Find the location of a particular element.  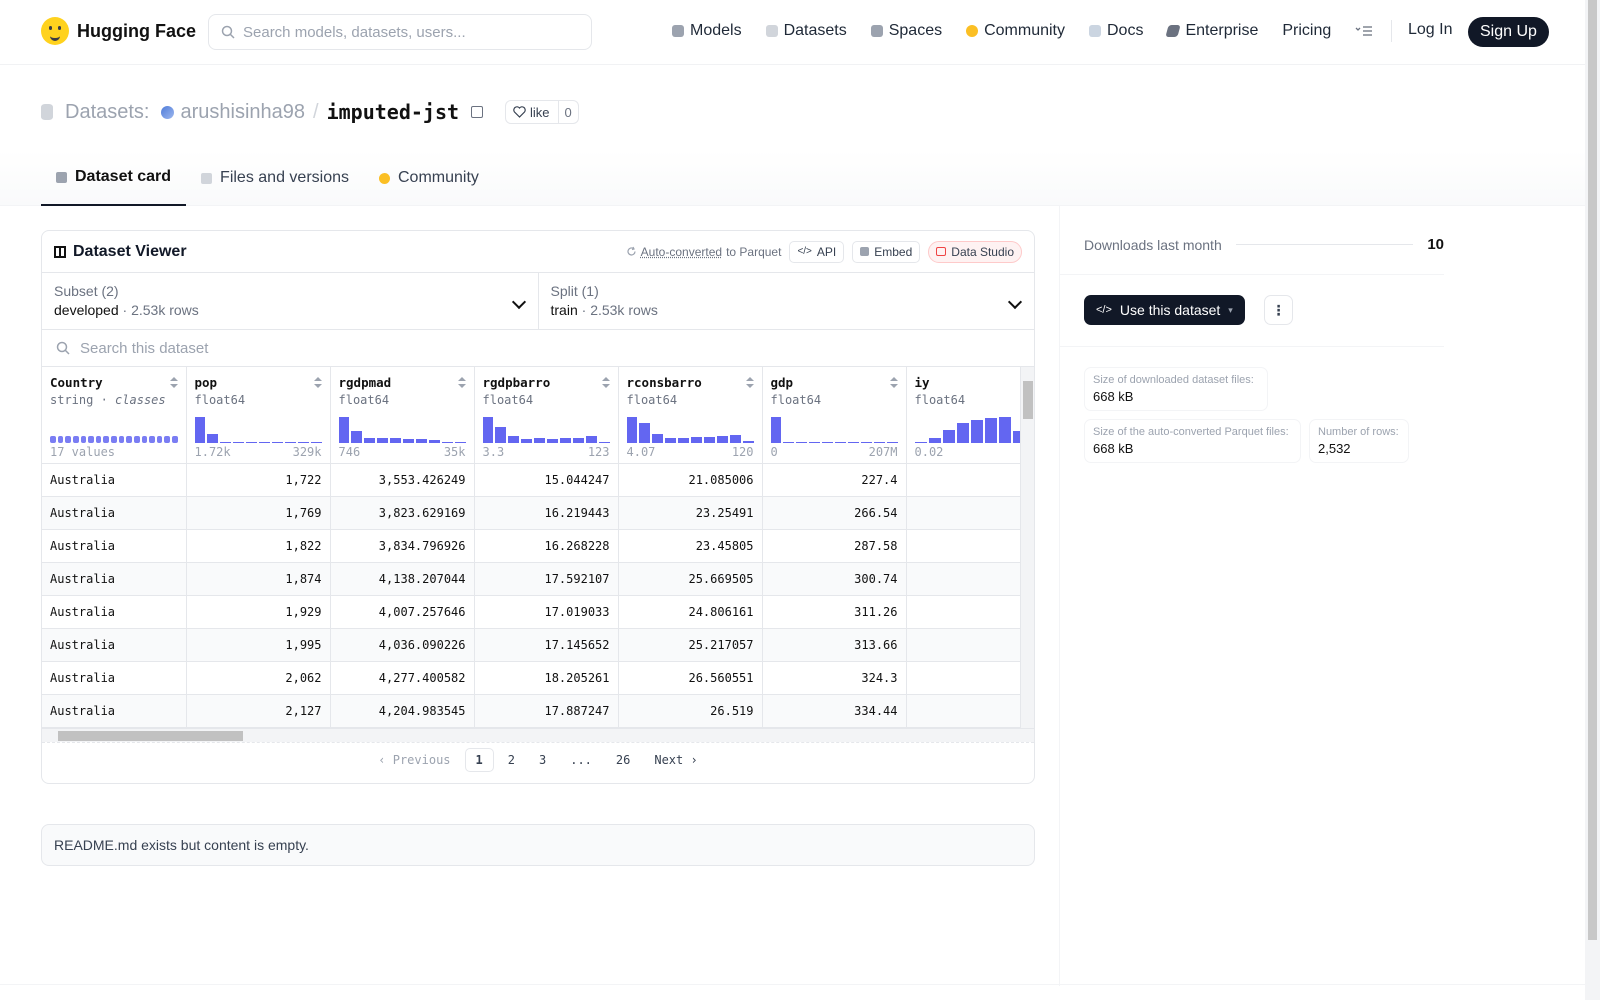

table-cell: 25.217057 is located at coordinates (690, 645).